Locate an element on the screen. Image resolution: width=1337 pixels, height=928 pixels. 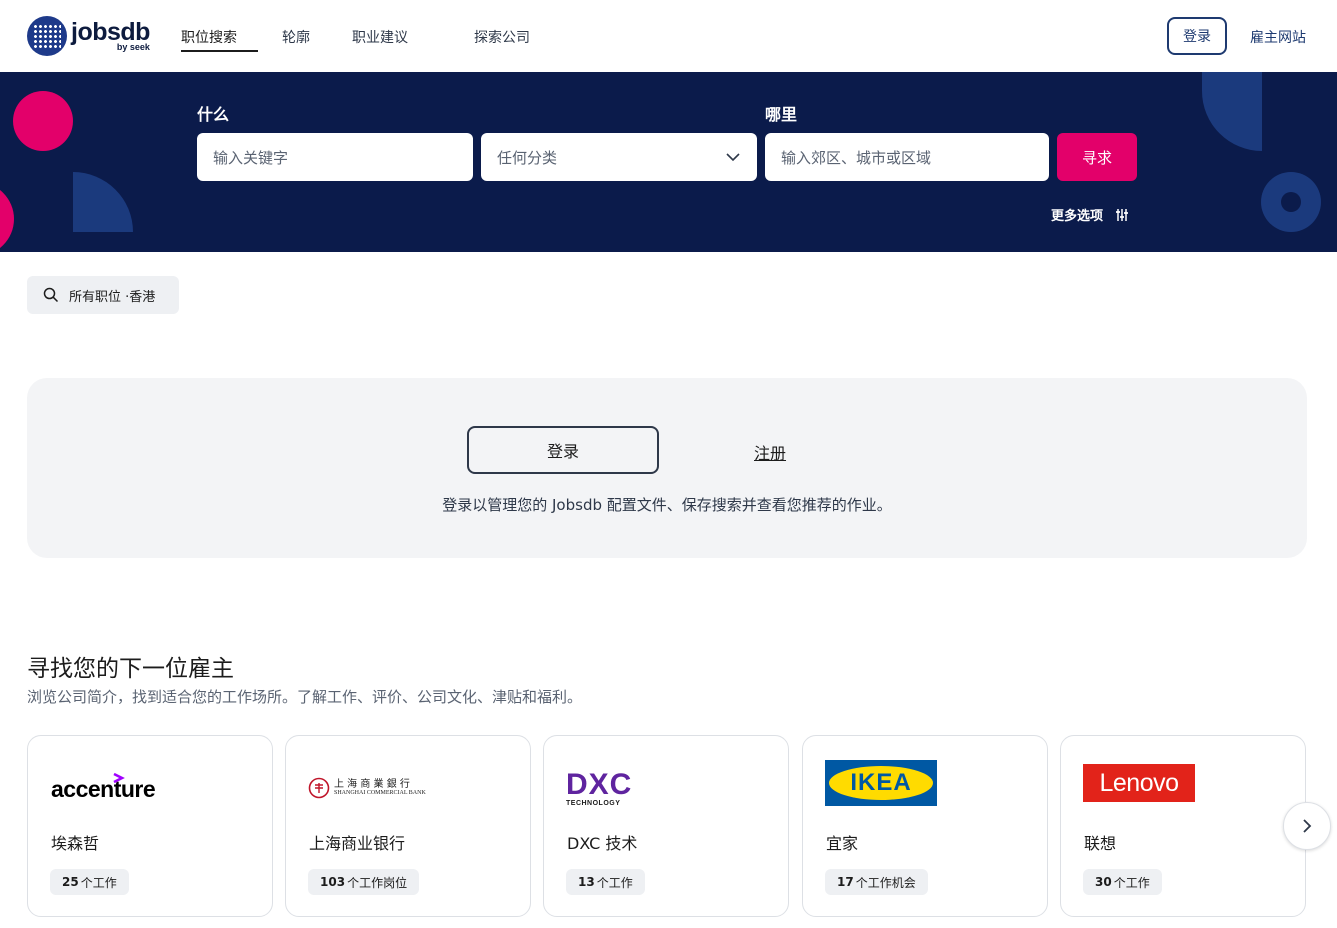
company-name: DXC 技术 is located at coordinates (602, 843).